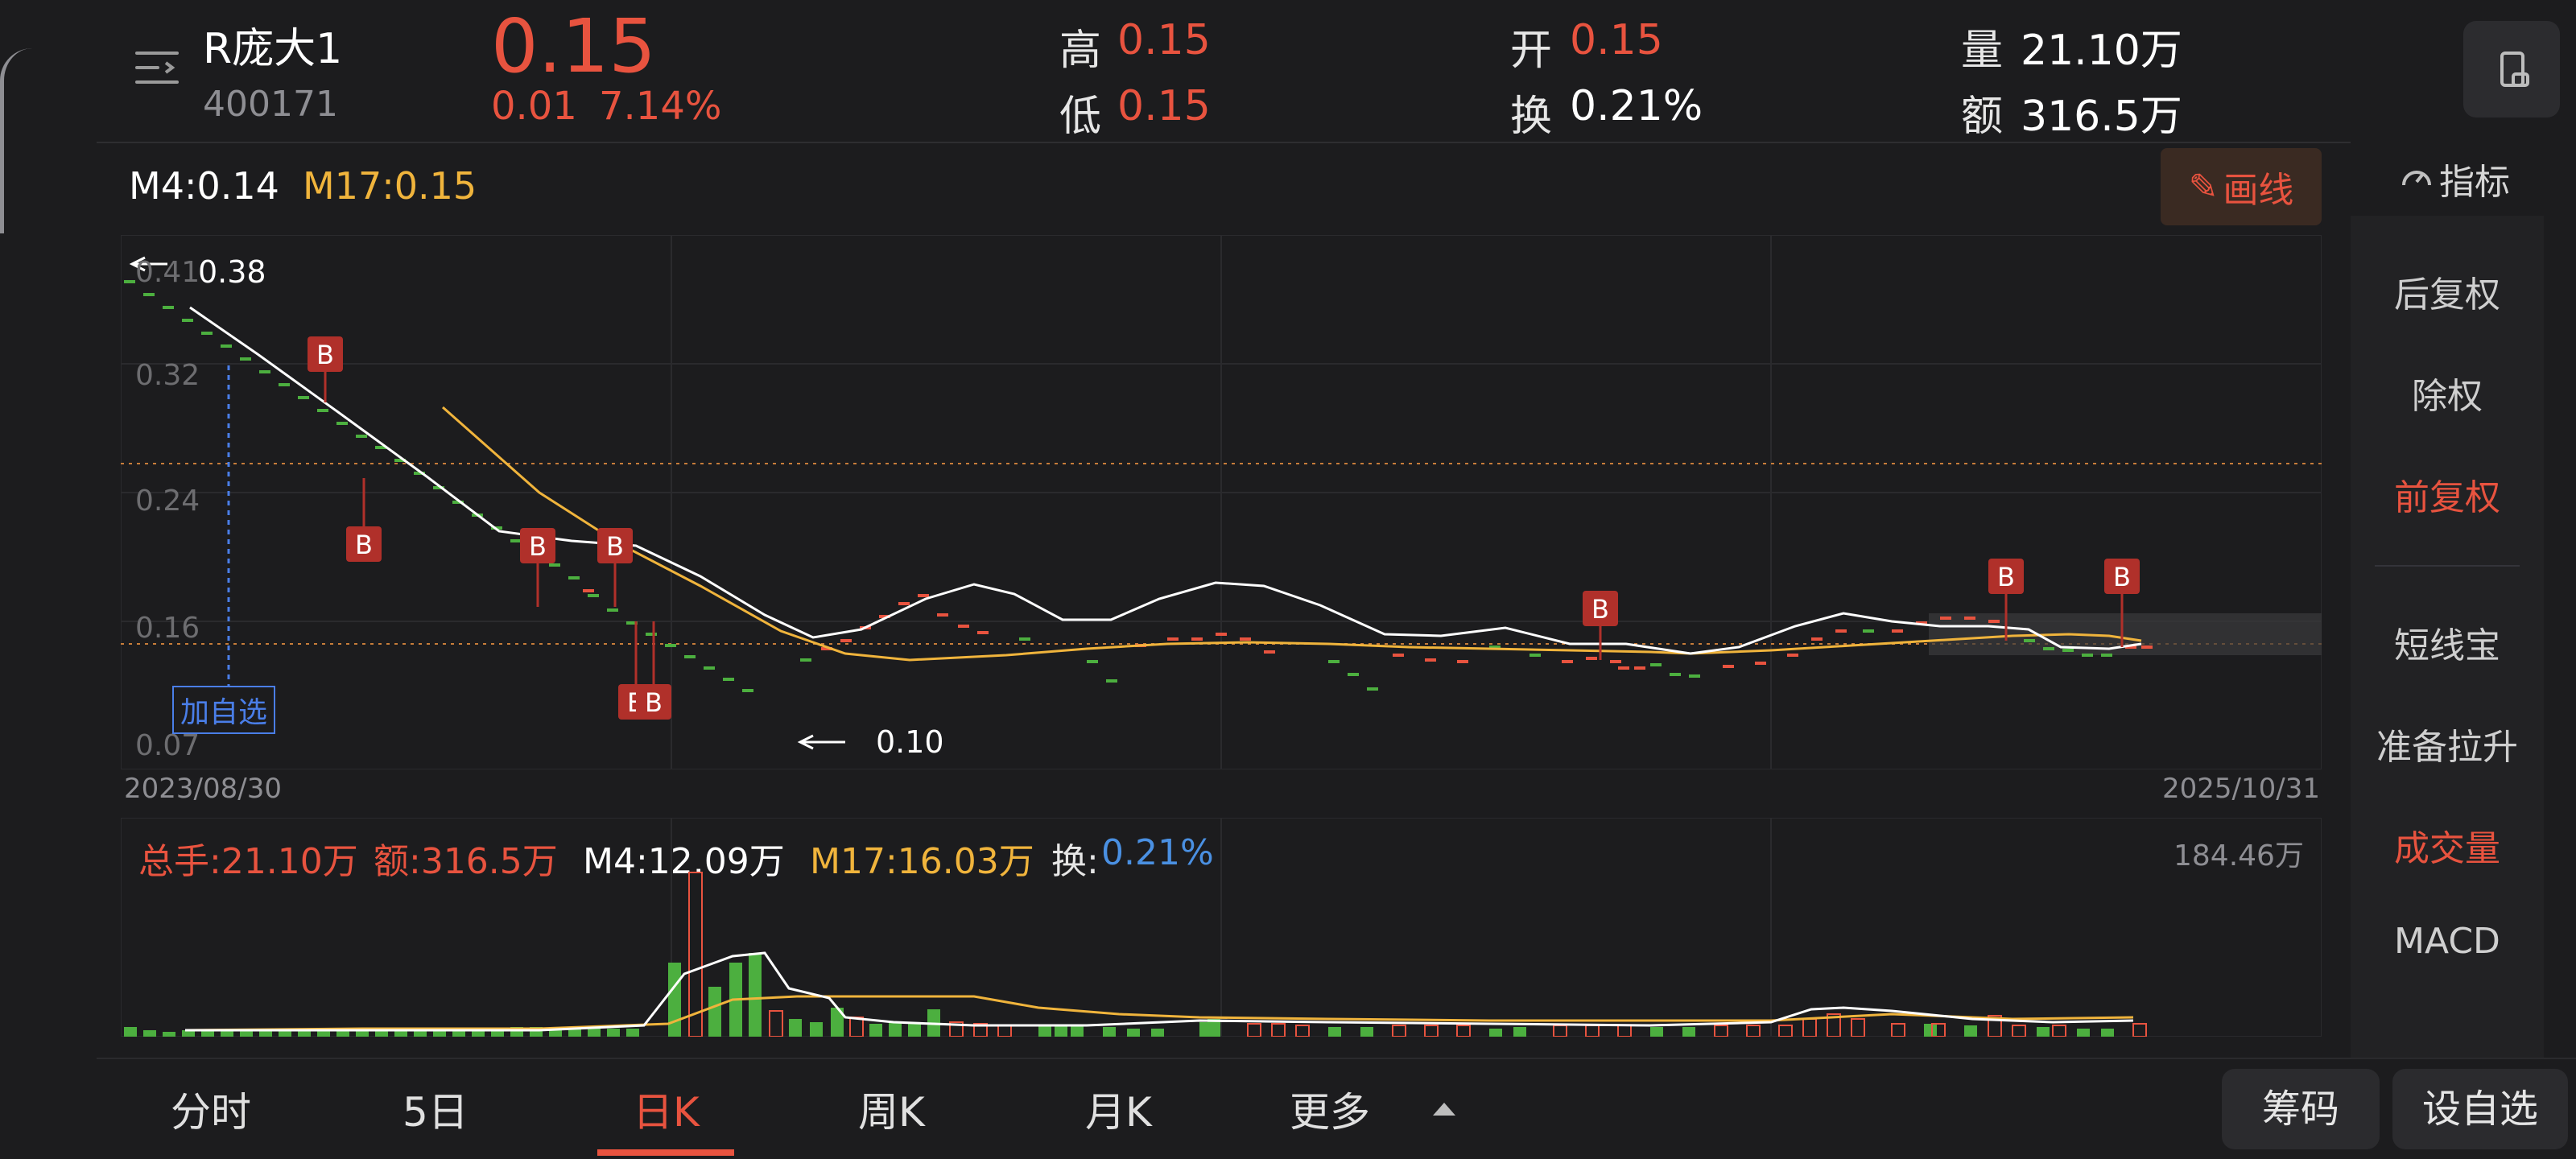 The image size is (2576, 1159). I want to click on gauge-icon, so click(2416, 178).